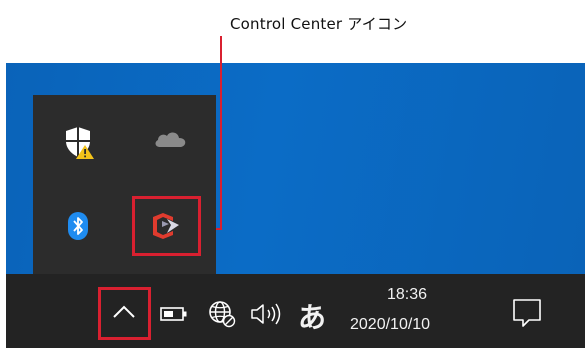  What do you see at coordinates (78, 226) in the screenshot?
I see `bluetooth-icon` at bounding box center [78, 226].